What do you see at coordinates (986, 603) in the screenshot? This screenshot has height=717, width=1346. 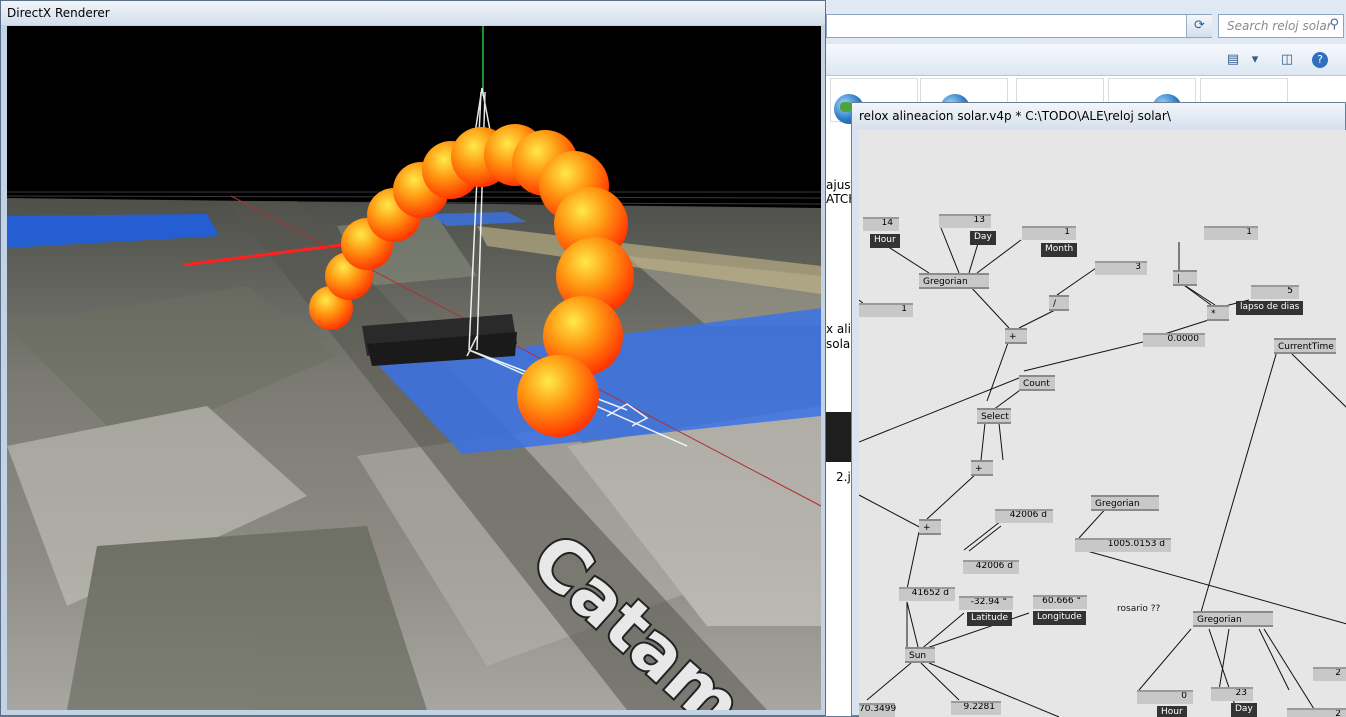 I see `latitude-value-box: -32.94 °` at bounding box center [986, 603].